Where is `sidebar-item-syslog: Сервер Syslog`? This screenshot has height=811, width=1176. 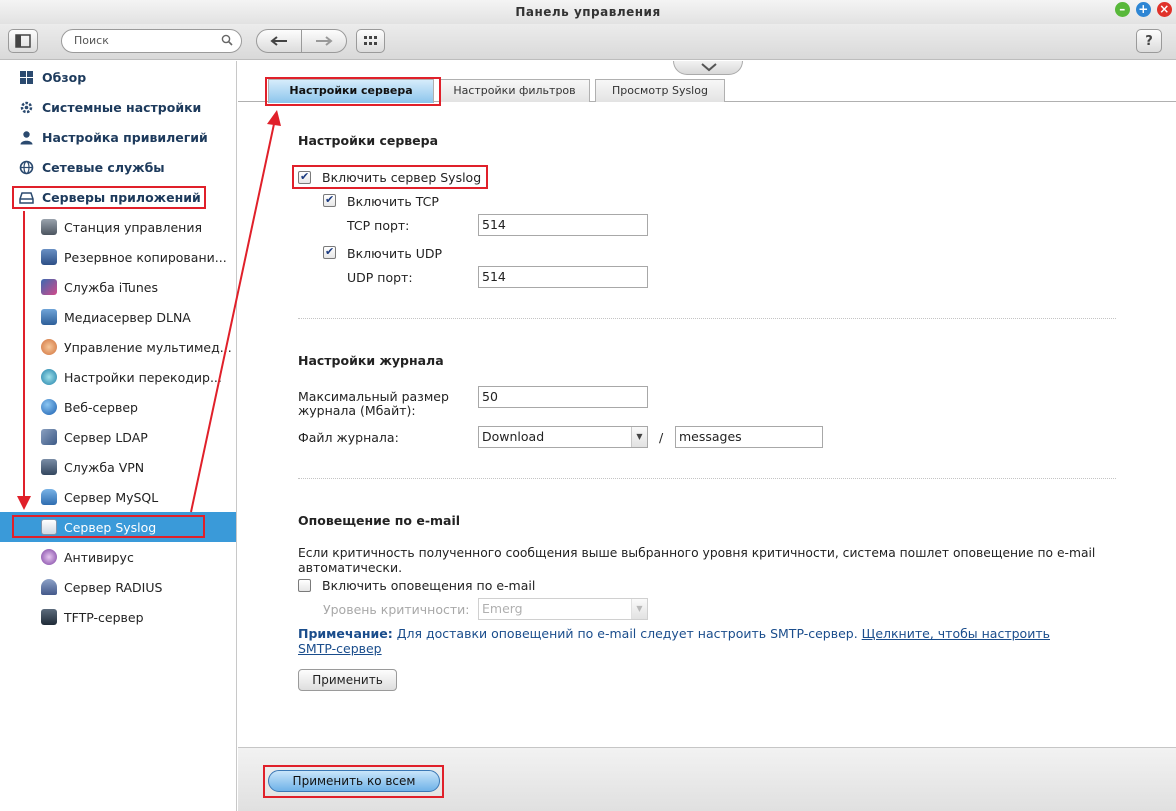 sidebar-item-syslog: Сервер Syslog is located at coordinates (118, 527).